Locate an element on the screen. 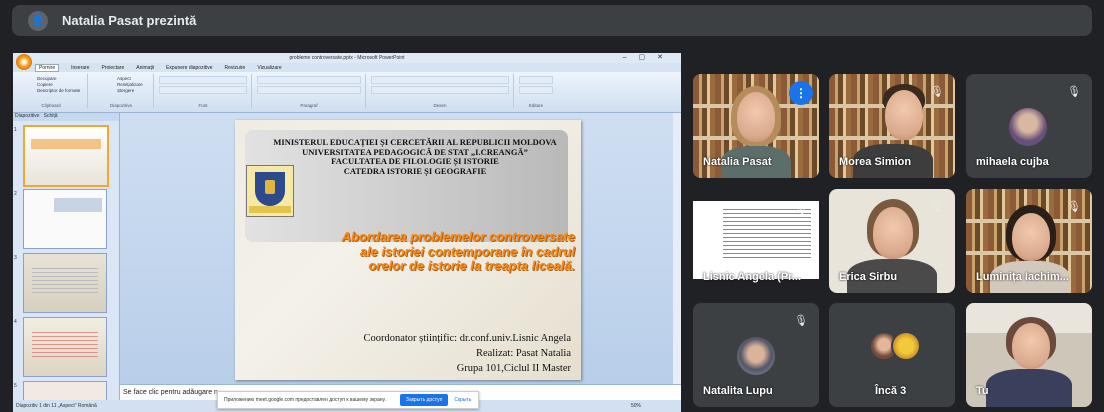 This screenshot has height=412, width=1104. presenter-title: Natalia Pasat prezintă is located at coordinates (129, 20).